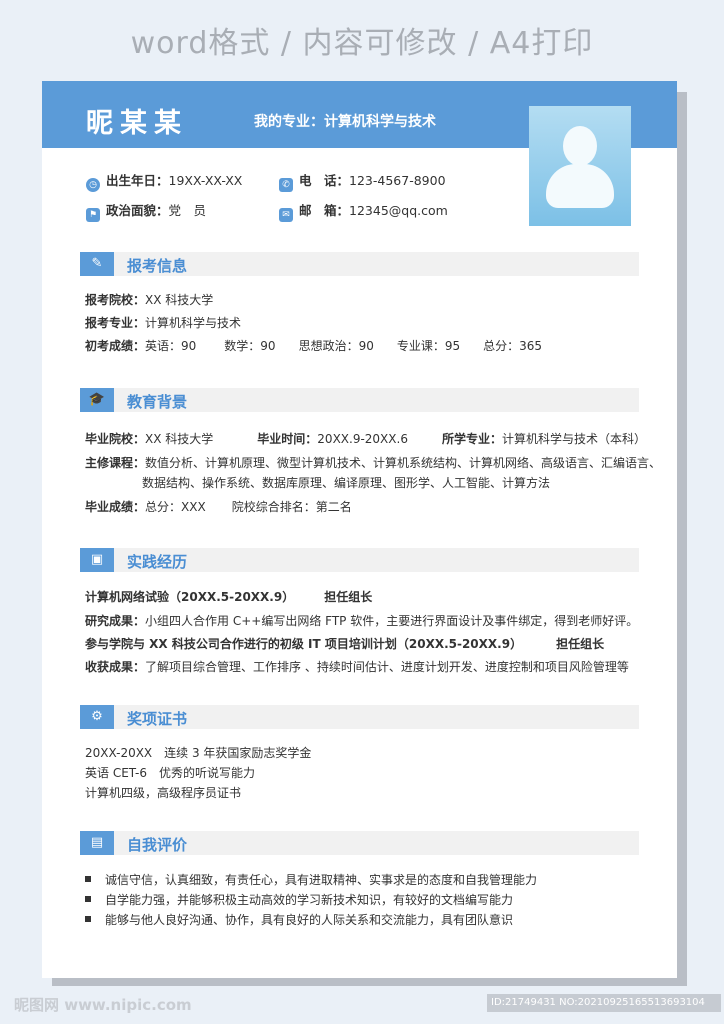 This screenshot has width=724, height=1024. What do you see at coordinates (359, 717) in the screenshot?
I see `section-awards-header: ⚙ 奖项证书` at bounding box center [359, 717].